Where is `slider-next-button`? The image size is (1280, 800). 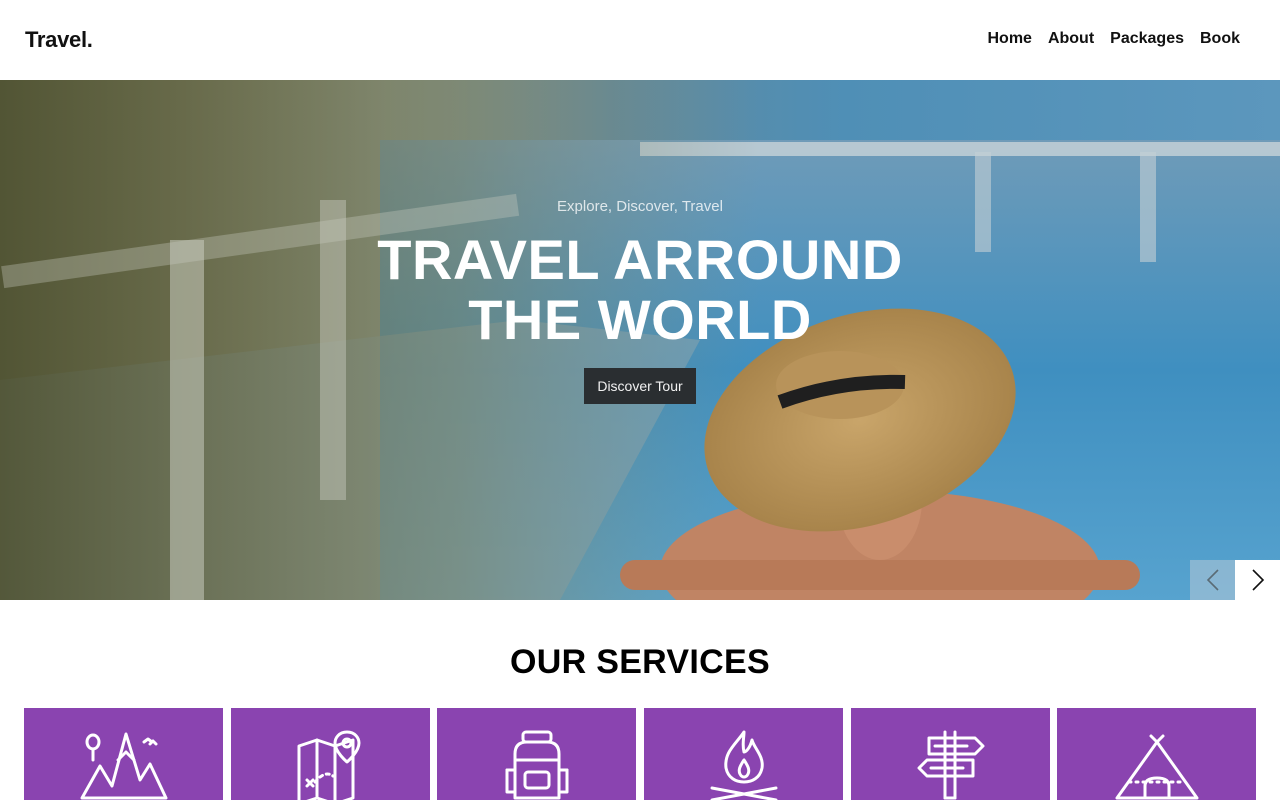
slider-next-button is located at coordinates (1257, 580).